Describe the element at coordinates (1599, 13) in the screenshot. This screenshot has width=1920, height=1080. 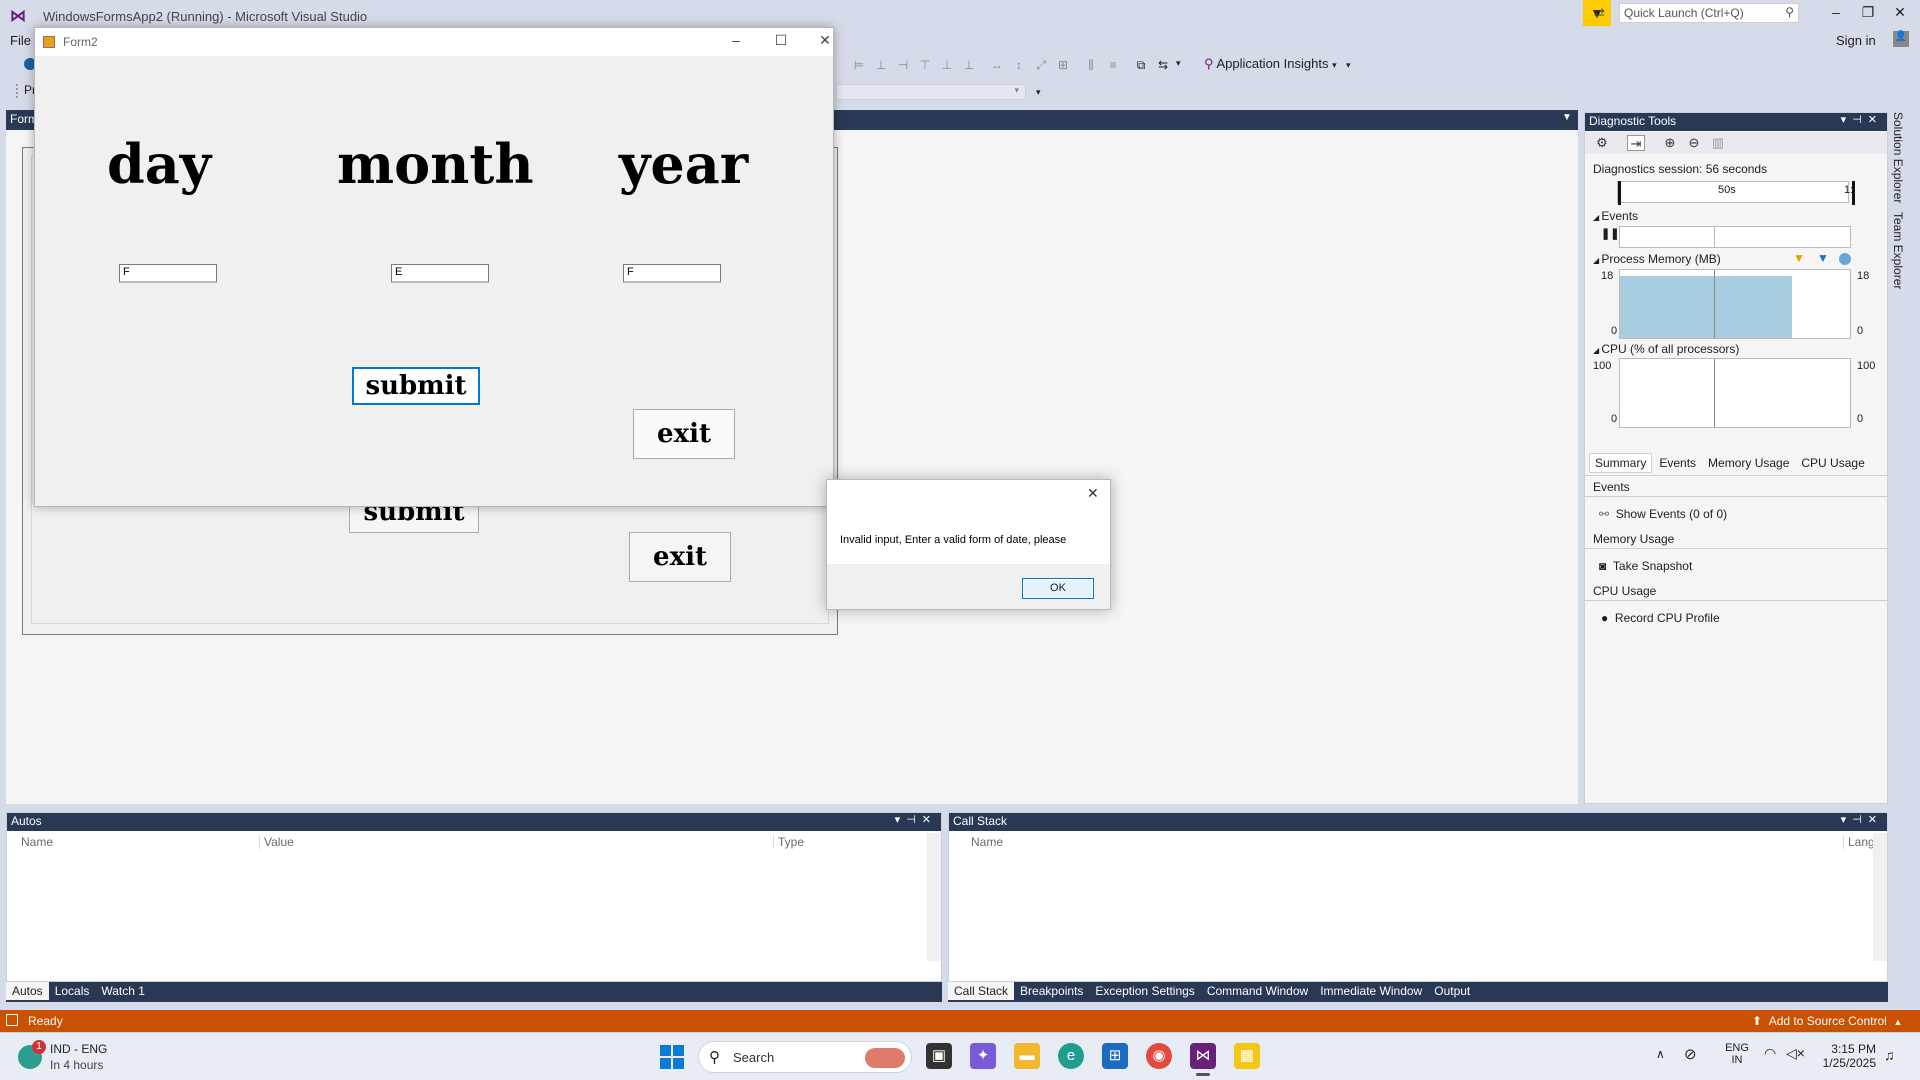
I see `feedback-icon: ⇄` at that location.